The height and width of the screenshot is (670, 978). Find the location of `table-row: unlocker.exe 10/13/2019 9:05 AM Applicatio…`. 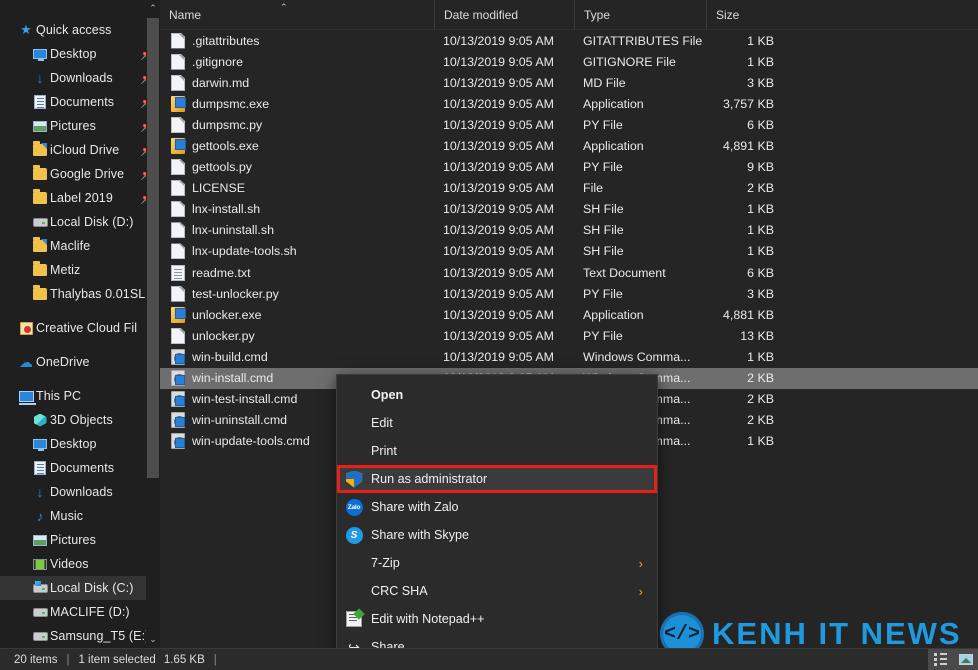

table-row: unlocker.exe 10/13/2019 9:05 AM Applicatio… is located at coordinates (569, 314).